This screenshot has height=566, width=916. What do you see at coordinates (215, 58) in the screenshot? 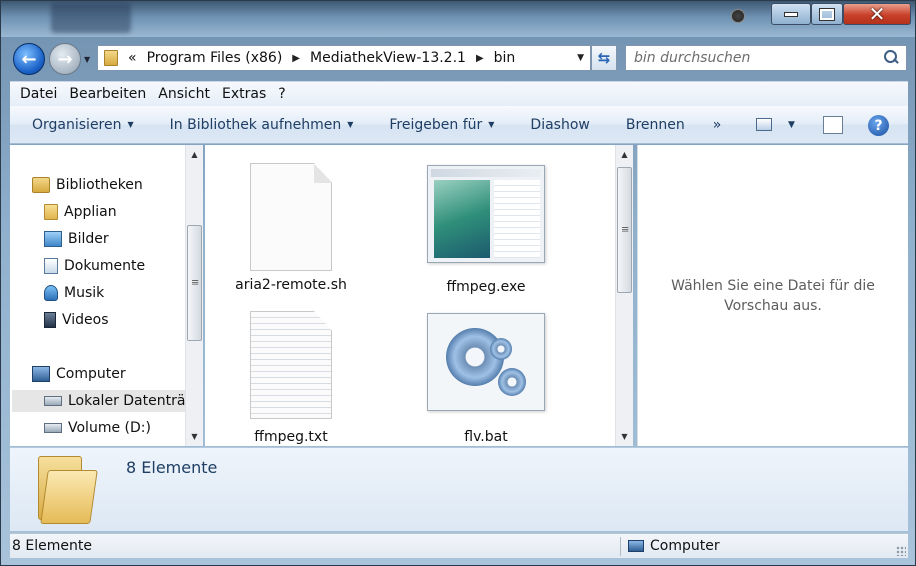
I see `breadcrumb-program-files: Program Files (x86)` at bounding box center [215, 58].